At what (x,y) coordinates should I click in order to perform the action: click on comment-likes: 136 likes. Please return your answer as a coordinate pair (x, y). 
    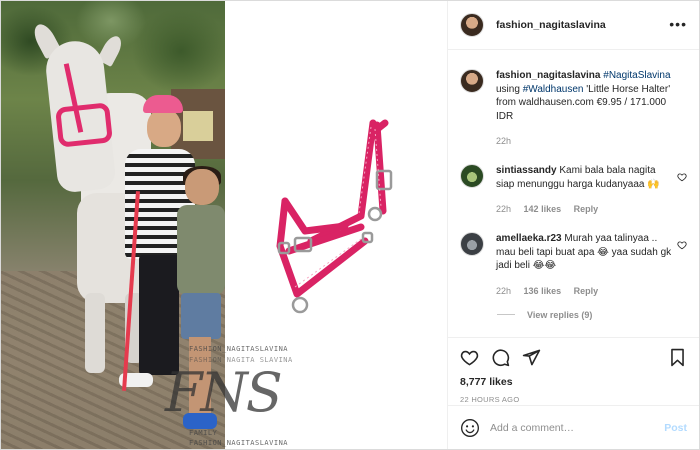
    Looking at the image, I should click on (543, 291).